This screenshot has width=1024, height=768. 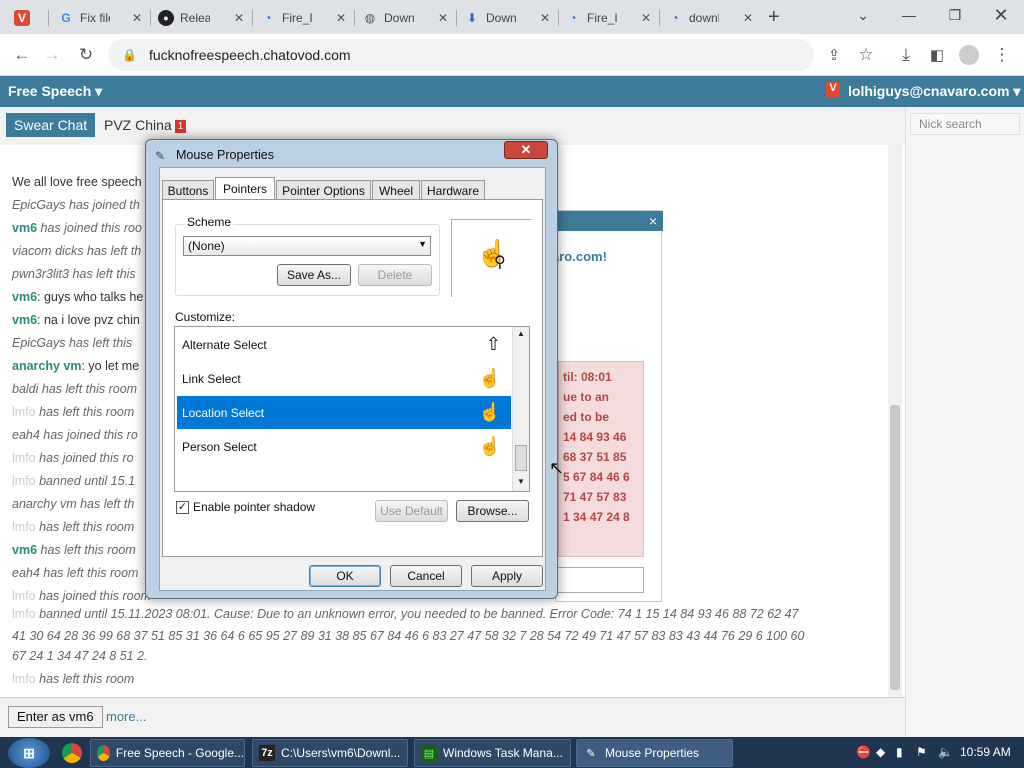 I want to click on tab-pointer-options: Pointer Options, so click(x=323, y=190).